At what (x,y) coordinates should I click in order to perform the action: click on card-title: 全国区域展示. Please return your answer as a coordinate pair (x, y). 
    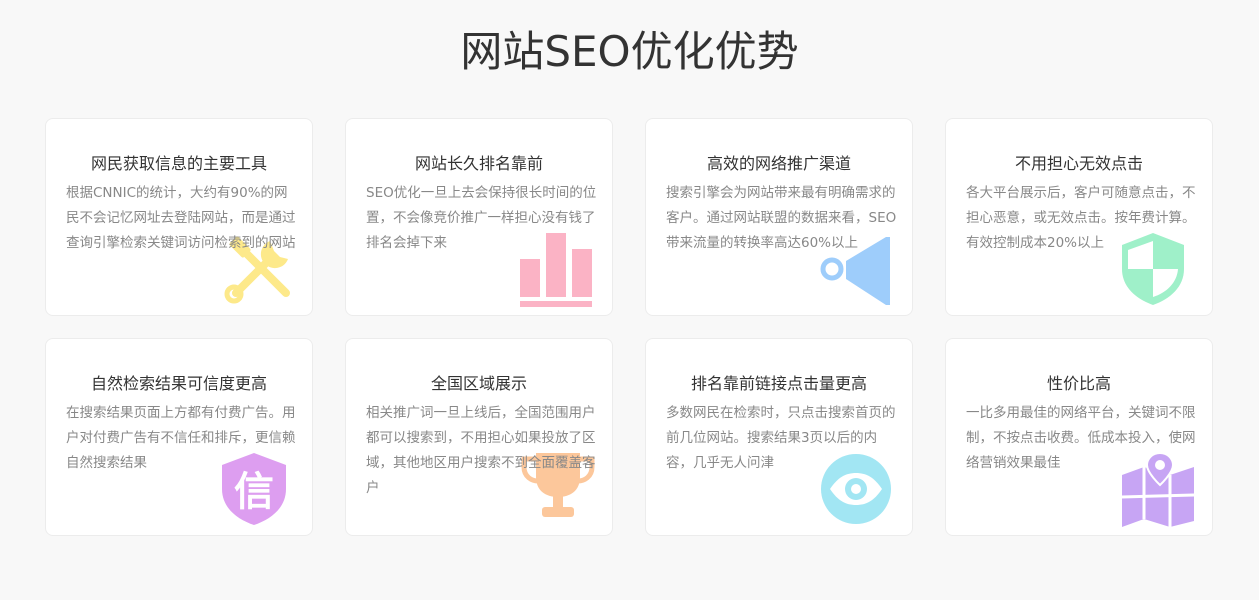
    Looking at the image, I should click on (478, 383).